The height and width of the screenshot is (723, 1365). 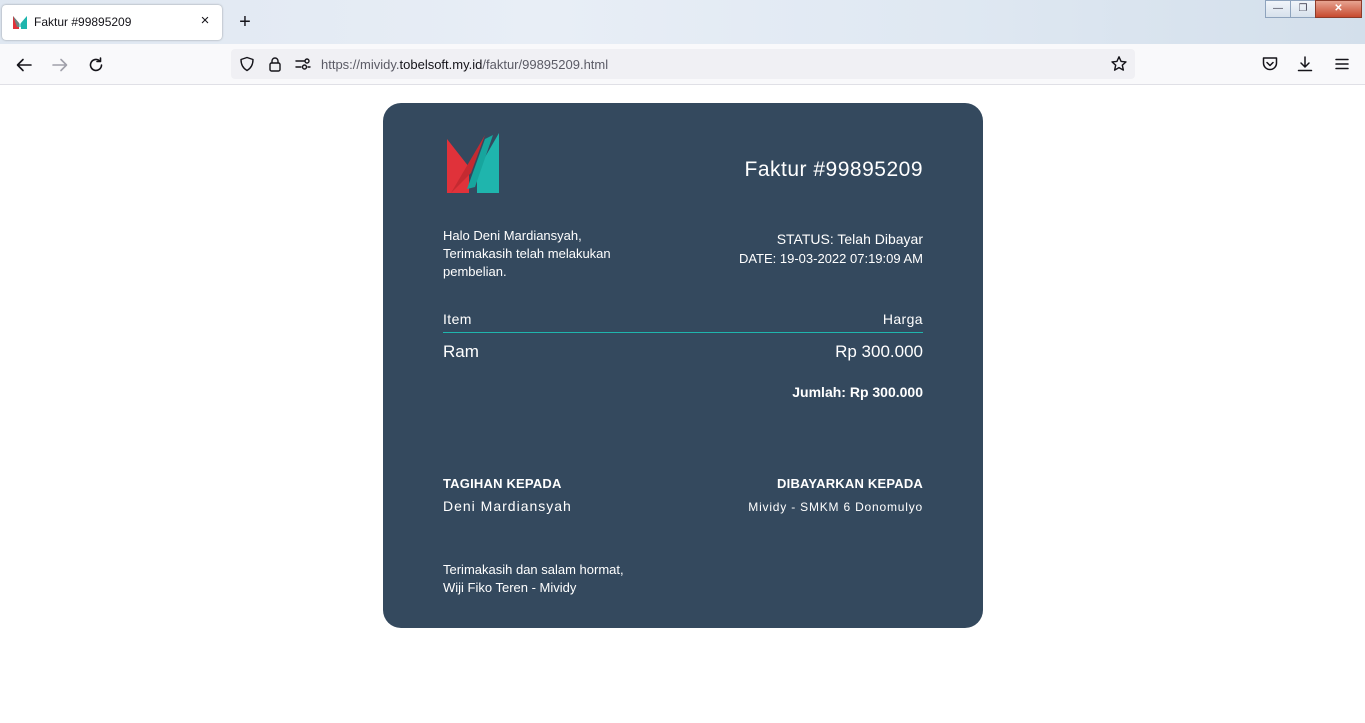 I want to click on downloads-button, so click(x=1305, y=64).